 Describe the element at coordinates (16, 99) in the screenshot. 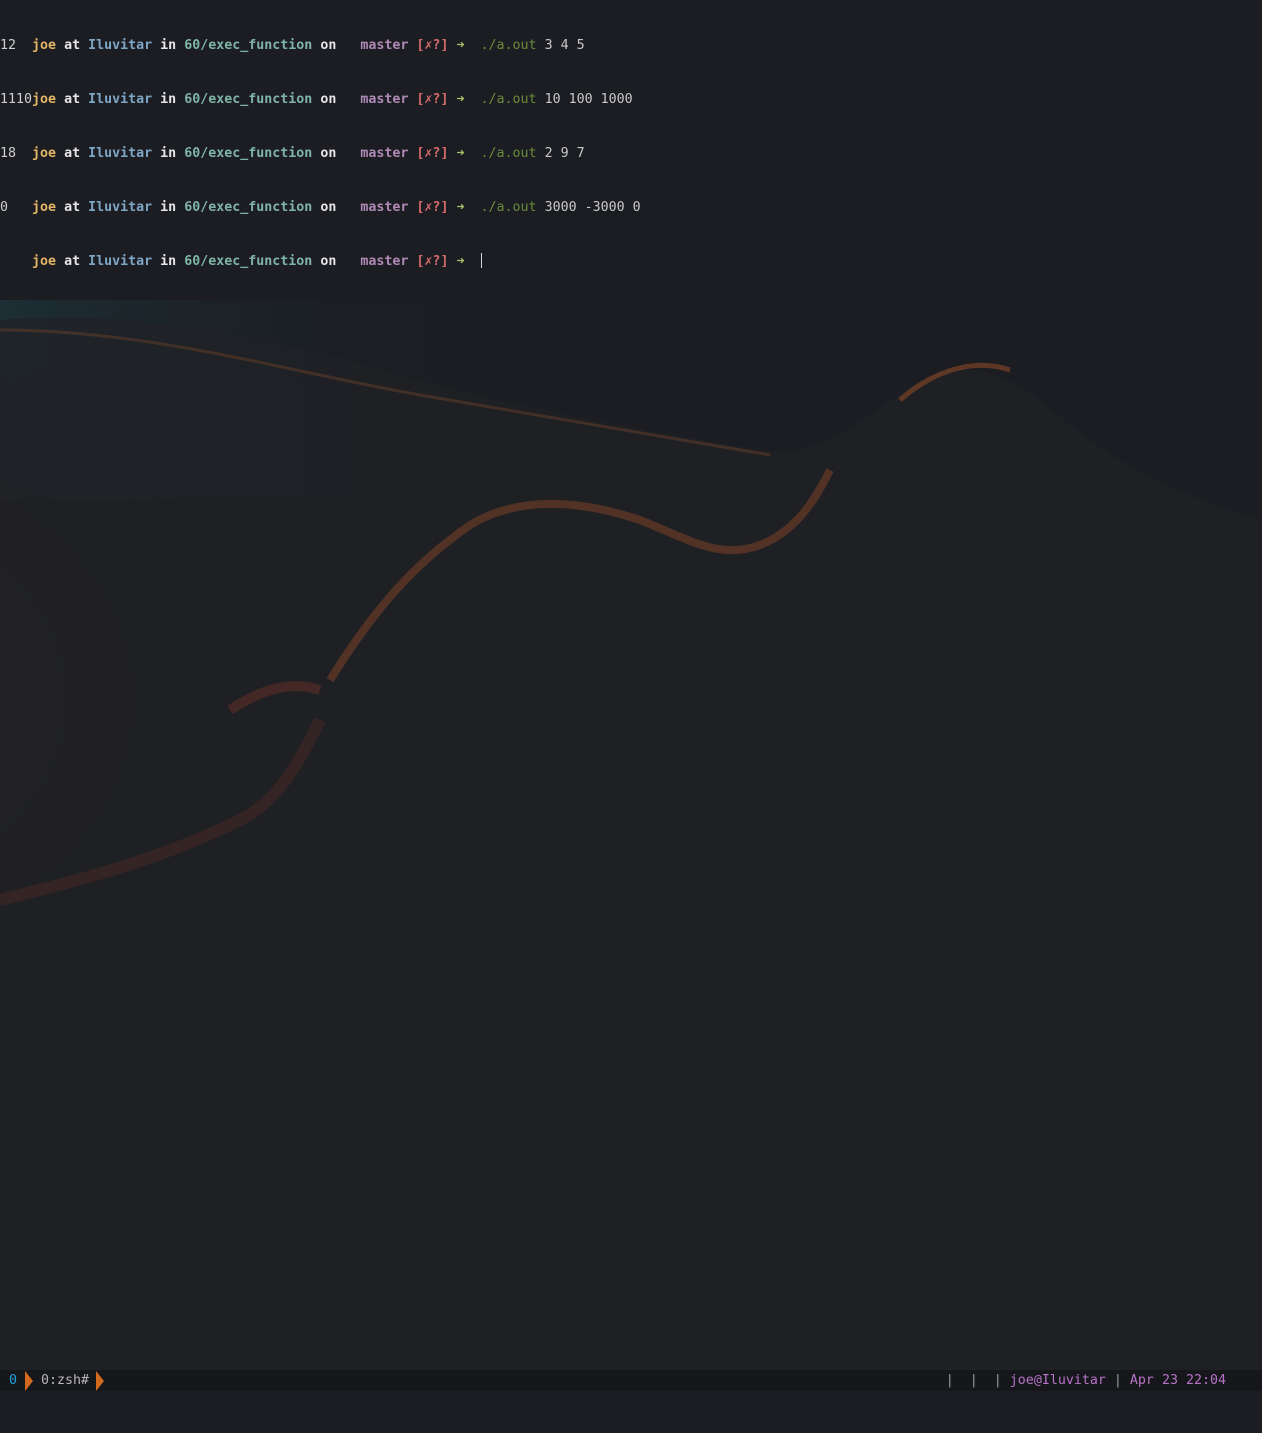

I see `command-output: 1110` at that location.